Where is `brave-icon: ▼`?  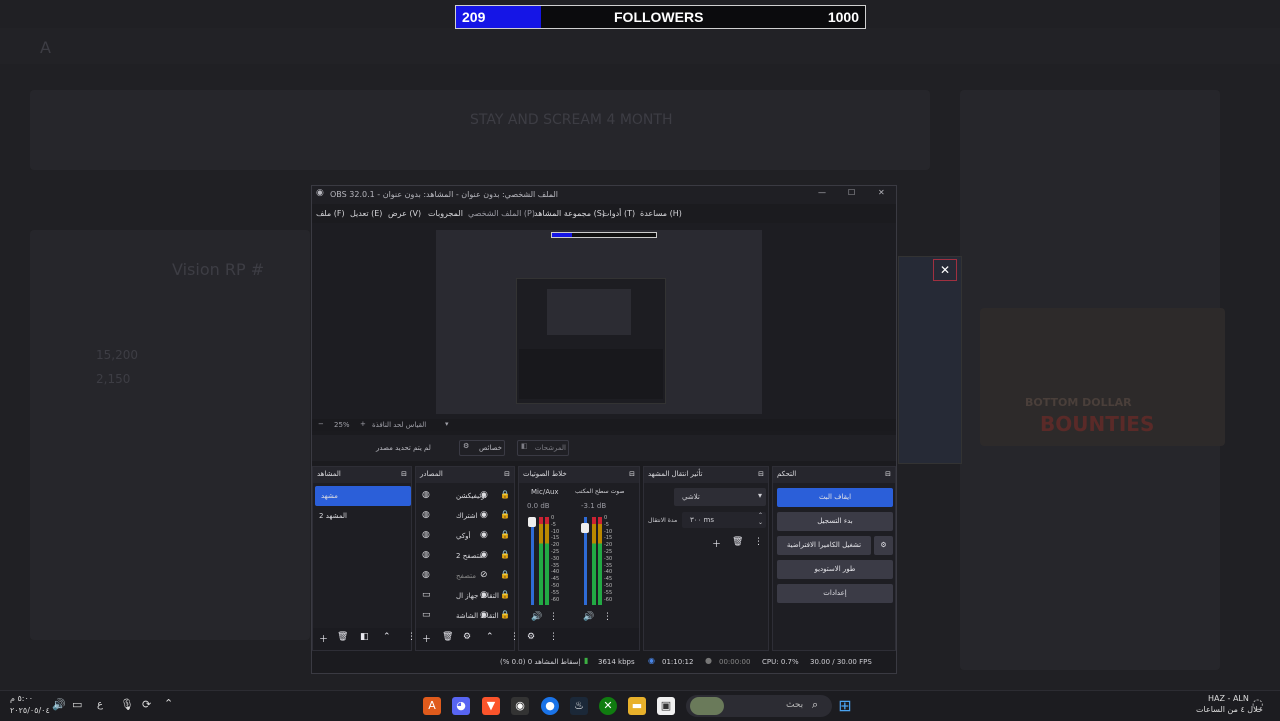
brave-icon: ▼ is located at coordinates (491, 706).